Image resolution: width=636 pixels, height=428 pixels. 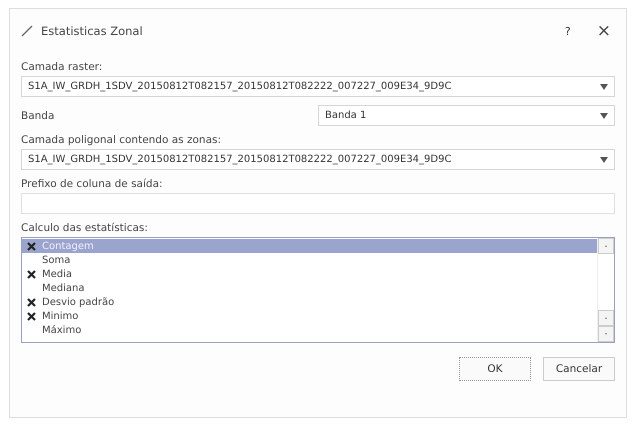 What do you see at coordinates (62, 67) in the screenshot?
I see `field-label: Camada raster:` at bounding box center [62, 67].